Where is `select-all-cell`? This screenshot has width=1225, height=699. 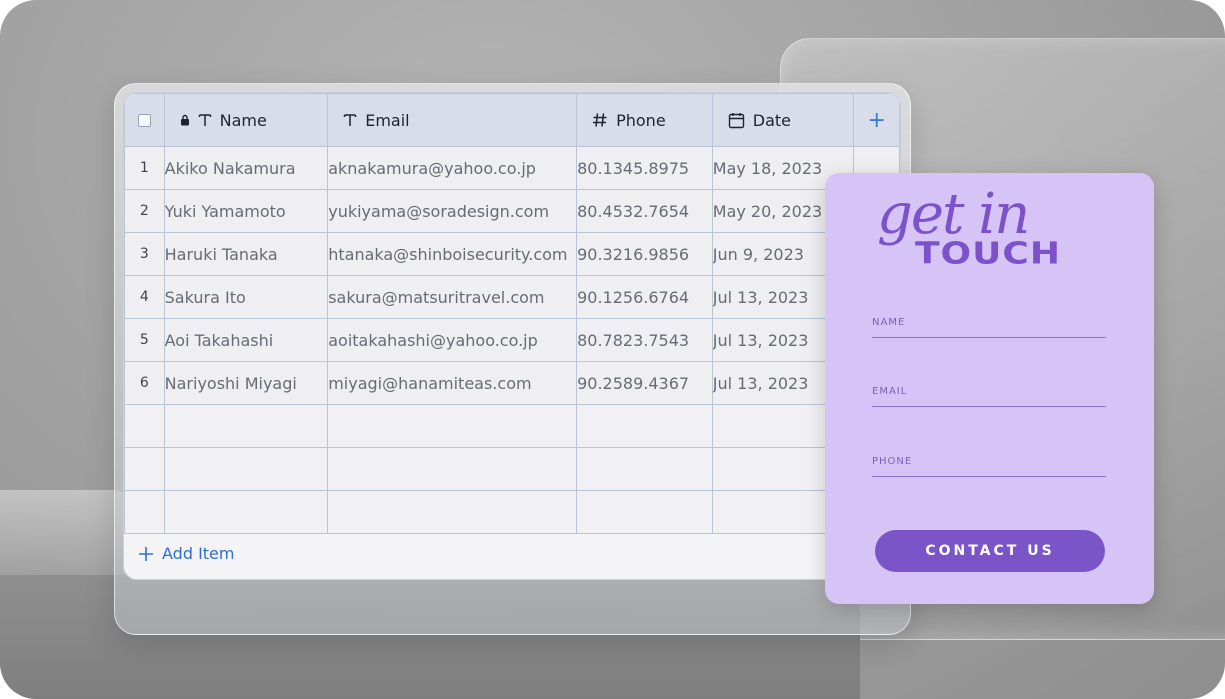
select-all-cell is located at coordinates (144, 120).